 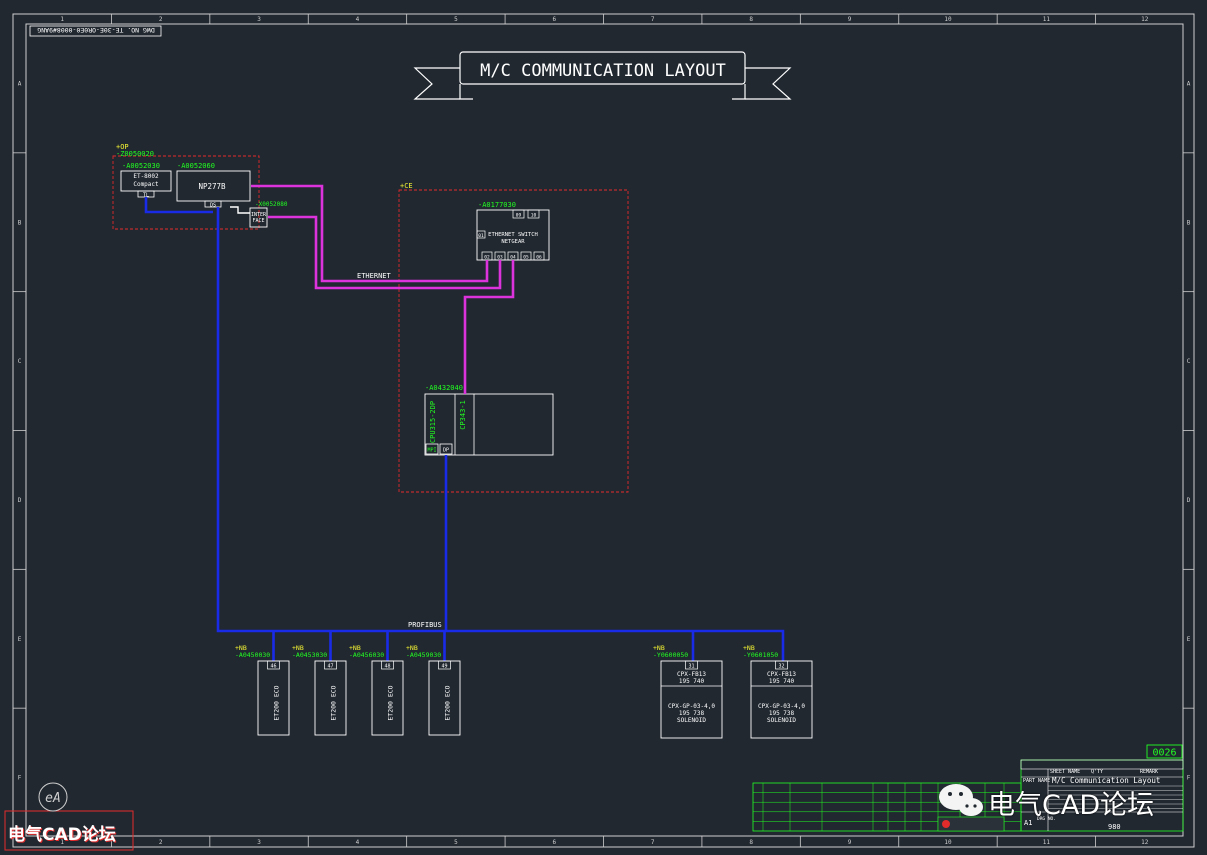 What do you see at coordinates (1189, 500) in the screenshot?
I see `zone-letter-right: D` at bounding box center [1189, 500].